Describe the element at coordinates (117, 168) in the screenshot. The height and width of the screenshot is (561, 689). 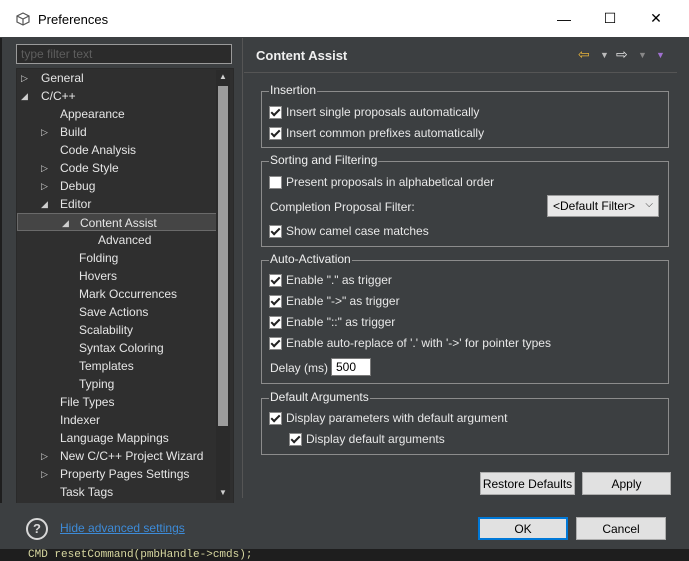
I see `tree-item: ▷ Code Style` at that location.